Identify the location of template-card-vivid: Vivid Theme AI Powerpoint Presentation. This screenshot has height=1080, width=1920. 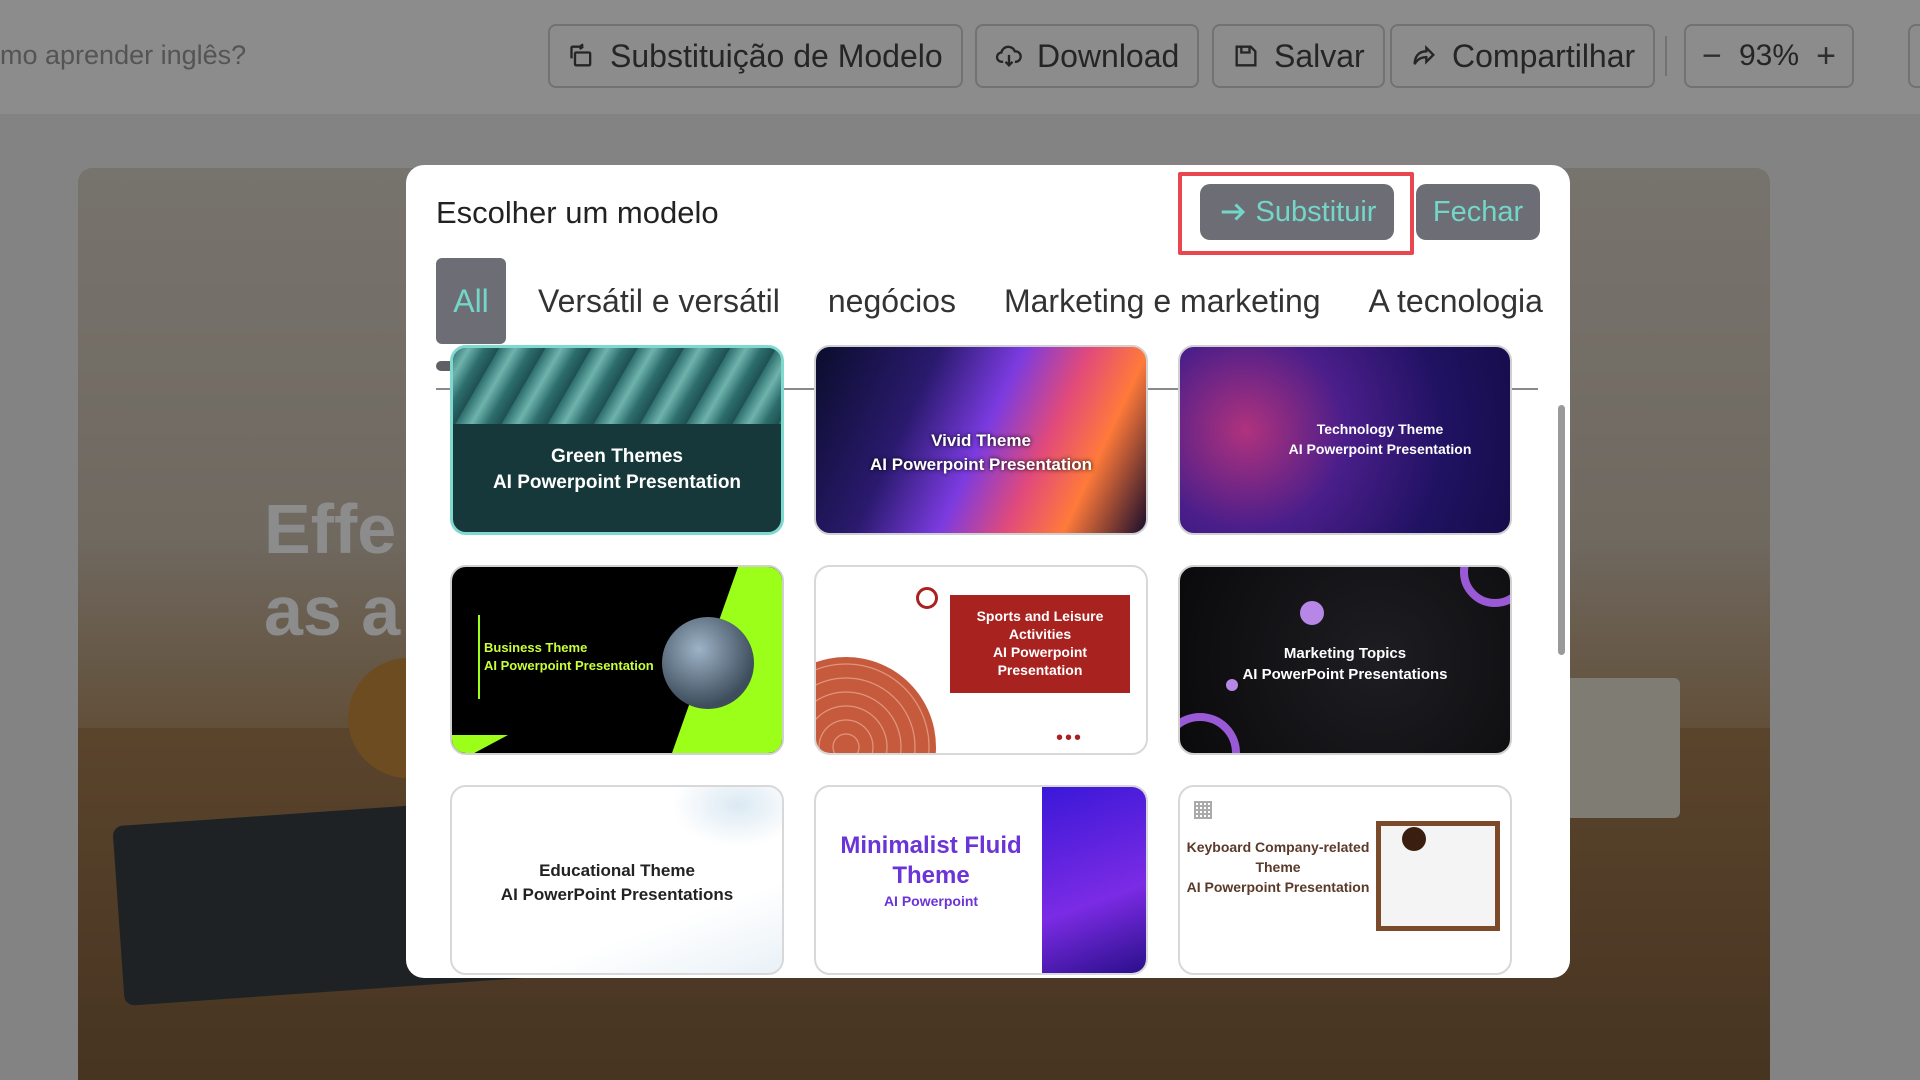
(981, 440).